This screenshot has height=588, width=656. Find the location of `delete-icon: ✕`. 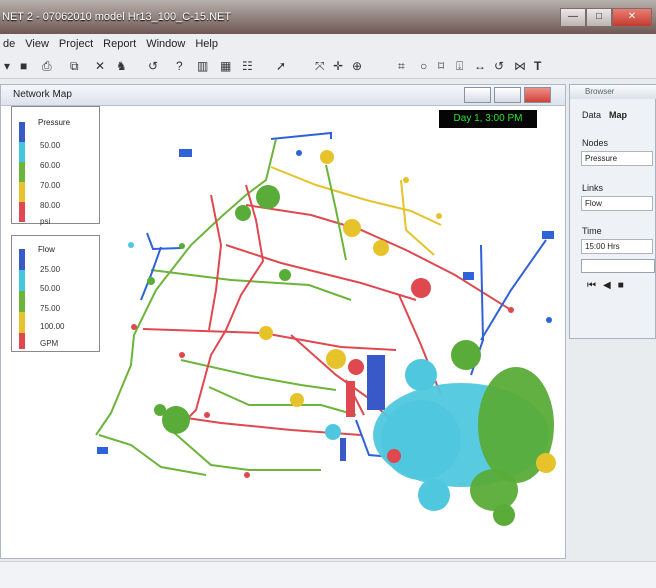

delete-icon: ✕ is located at coordinates (100, 66).